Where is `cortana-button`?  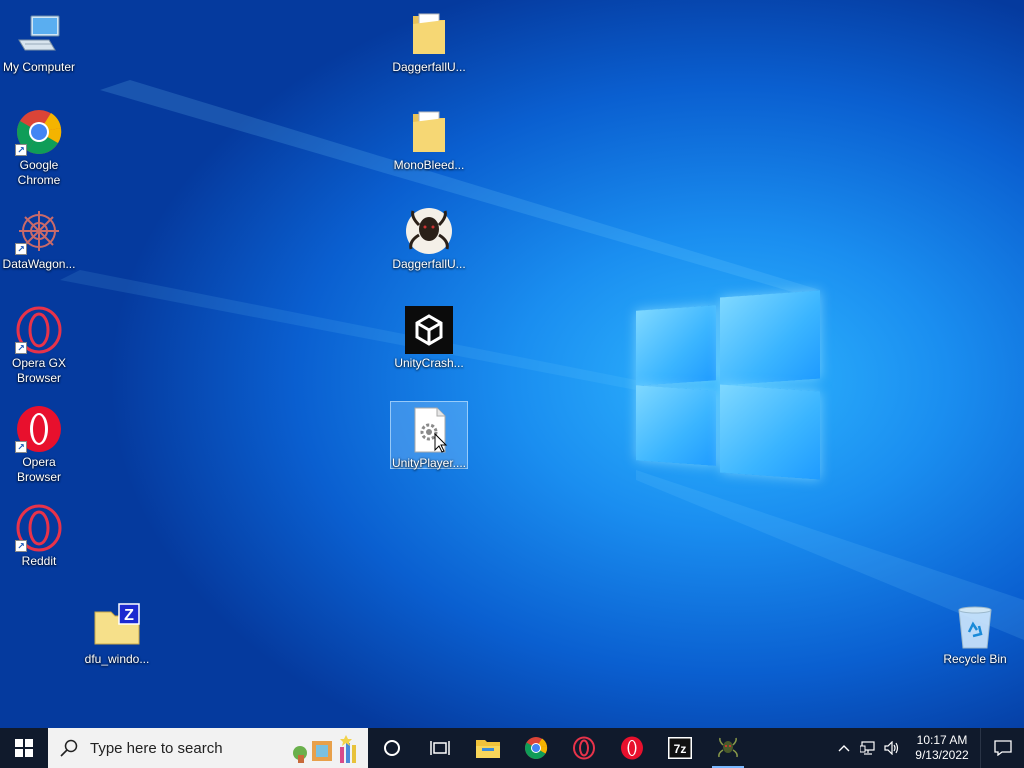
cortana-button is located at coordinates (392, 748).